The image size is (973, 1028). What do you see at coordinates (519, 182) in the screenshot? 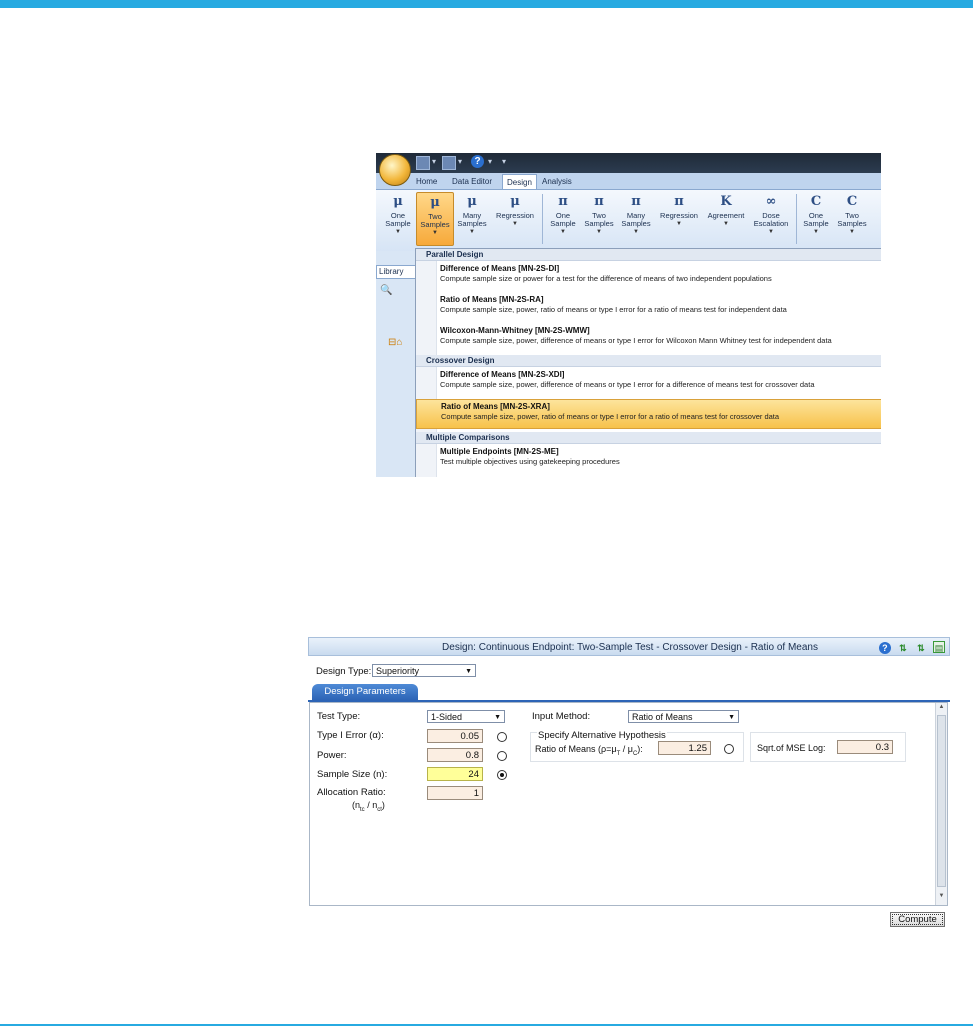
I see `tab-design: Design` at bounding box center [519, 182].